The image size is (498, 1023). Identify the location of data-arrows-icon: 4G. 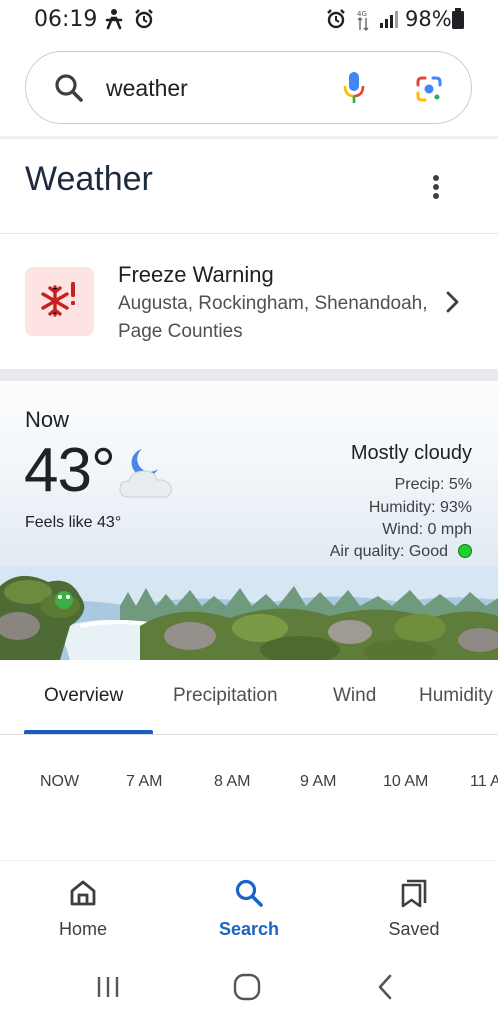
(363, 20).